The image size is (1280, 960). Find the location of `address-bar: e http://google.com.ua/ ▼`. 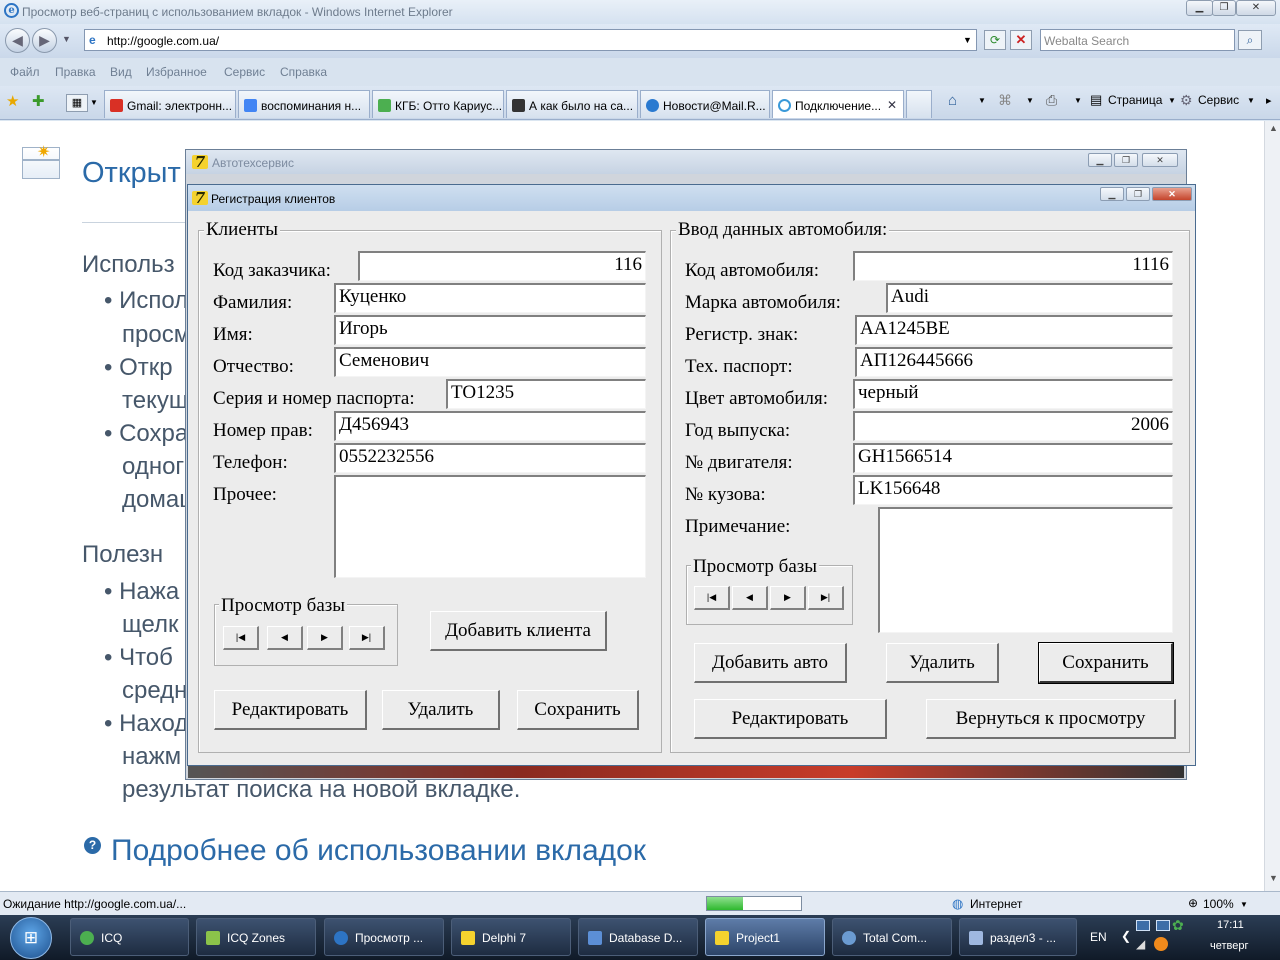

address-bar: e http://google.com.ua/ ▼ is located at coordinates (530, 40).